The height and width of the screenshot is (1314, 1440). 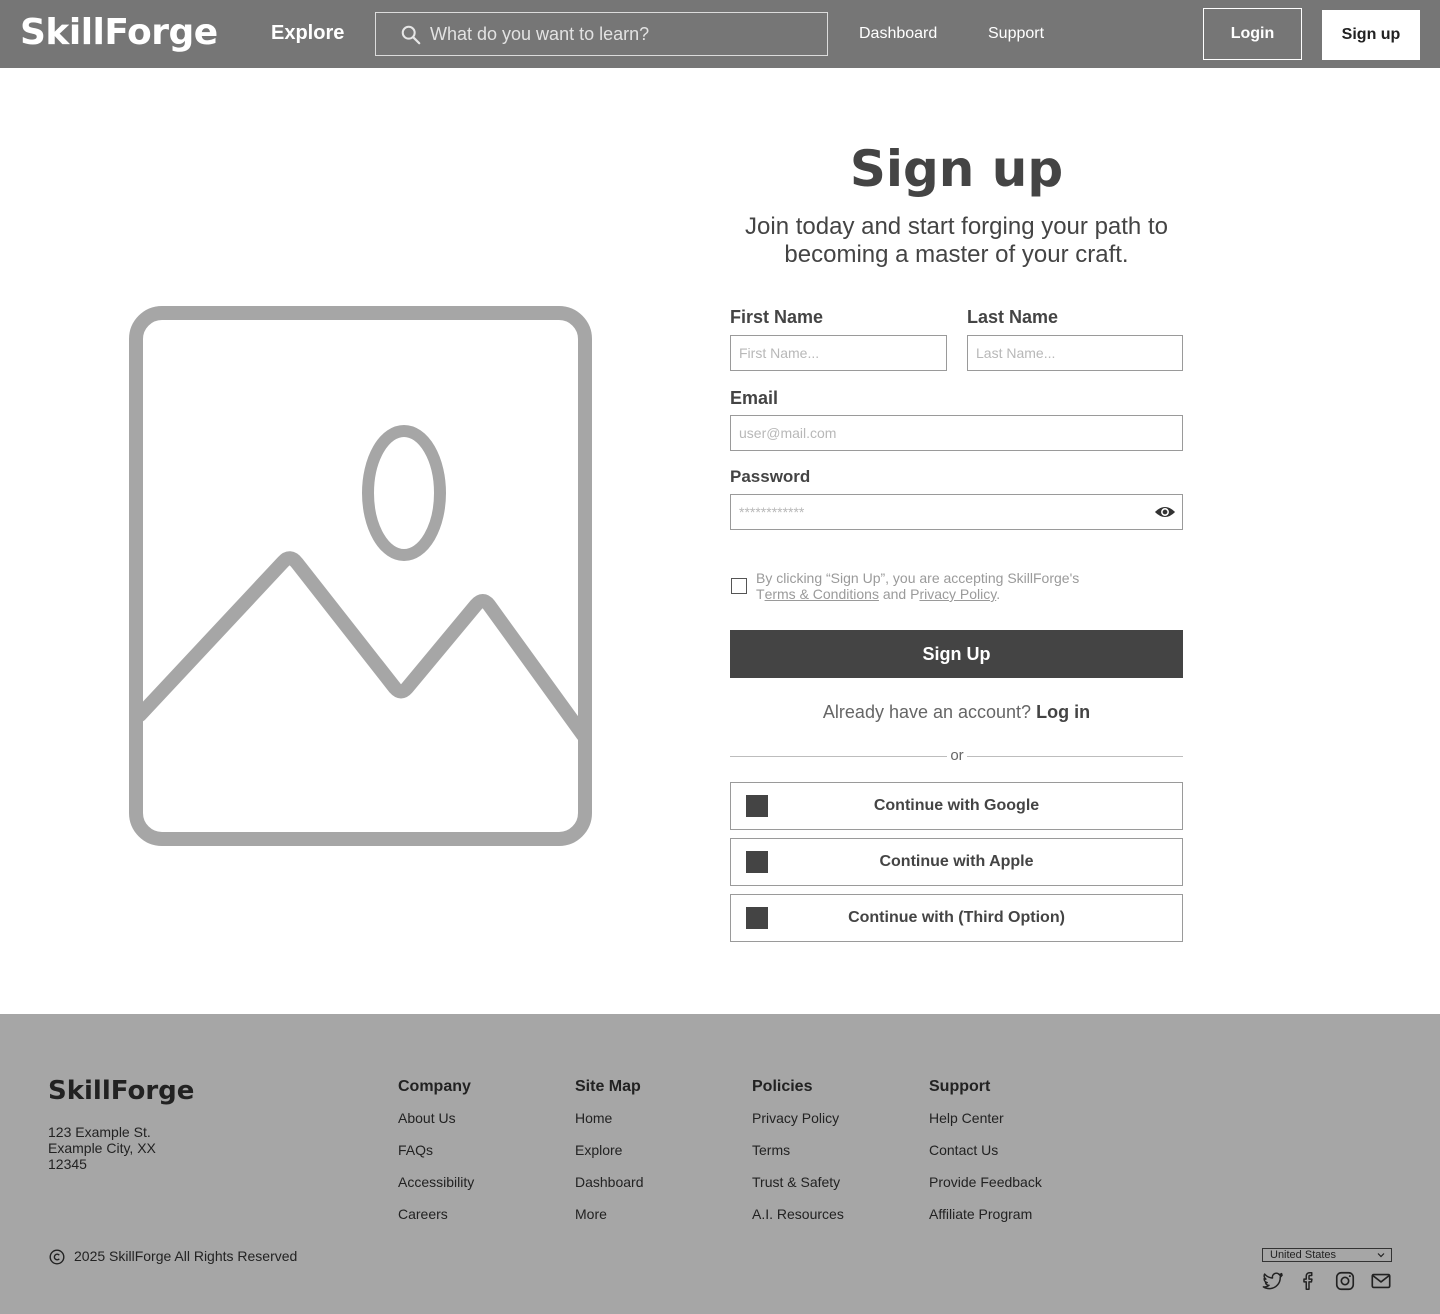 I want to click on mail-icon, so click(x=1381, y=1281).